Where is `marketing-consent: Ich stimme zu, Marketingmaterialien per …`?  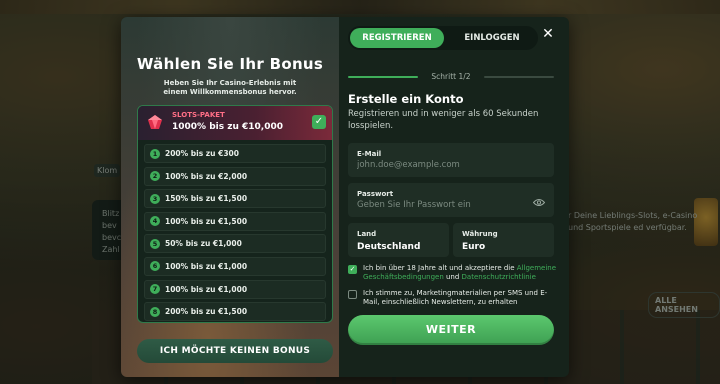
marketing-consent: Ich stimme zu, Marketingmaterialien per … is located at coordinates (453, 298).